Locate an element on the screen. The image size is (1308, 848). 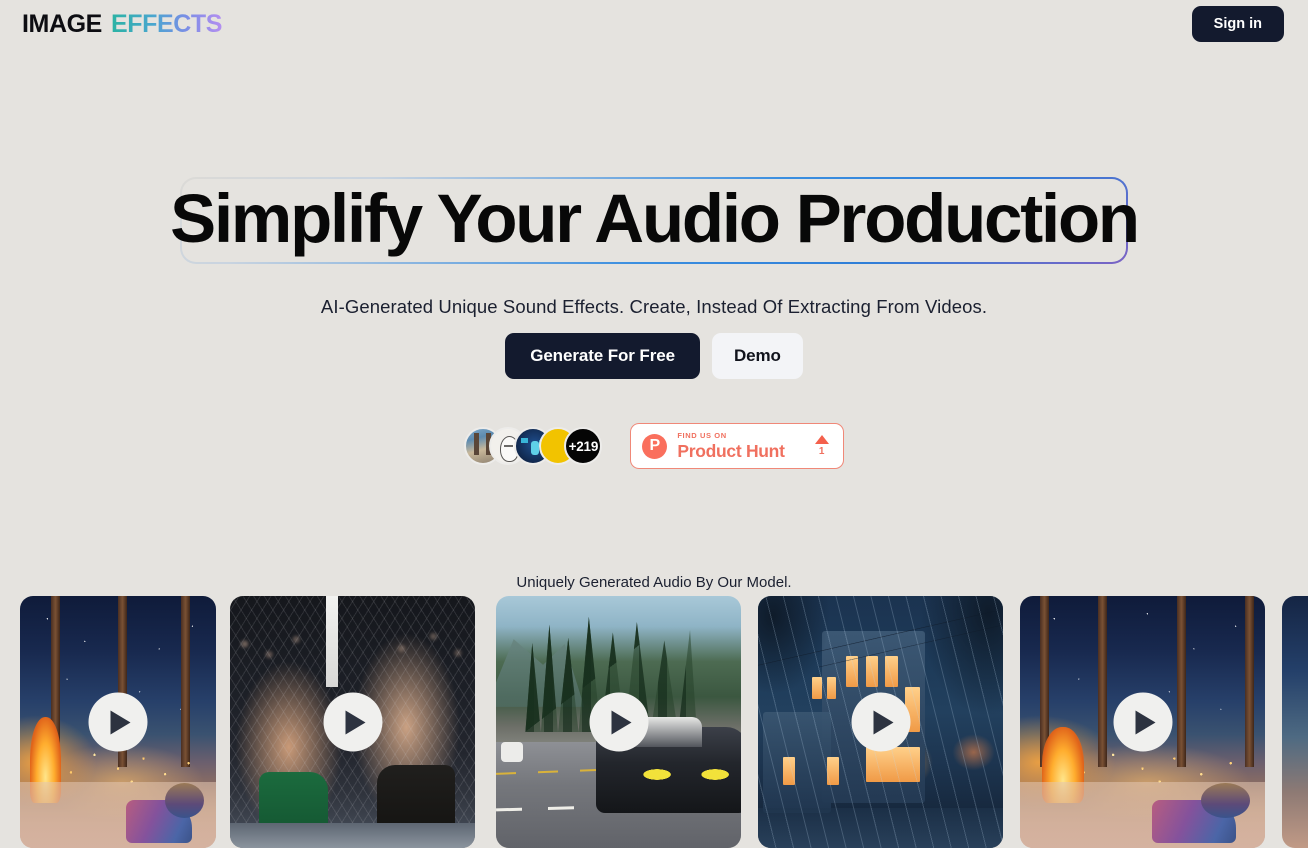
site-logo: IMAGE EFFECTS is located at coordinates (122, 24).